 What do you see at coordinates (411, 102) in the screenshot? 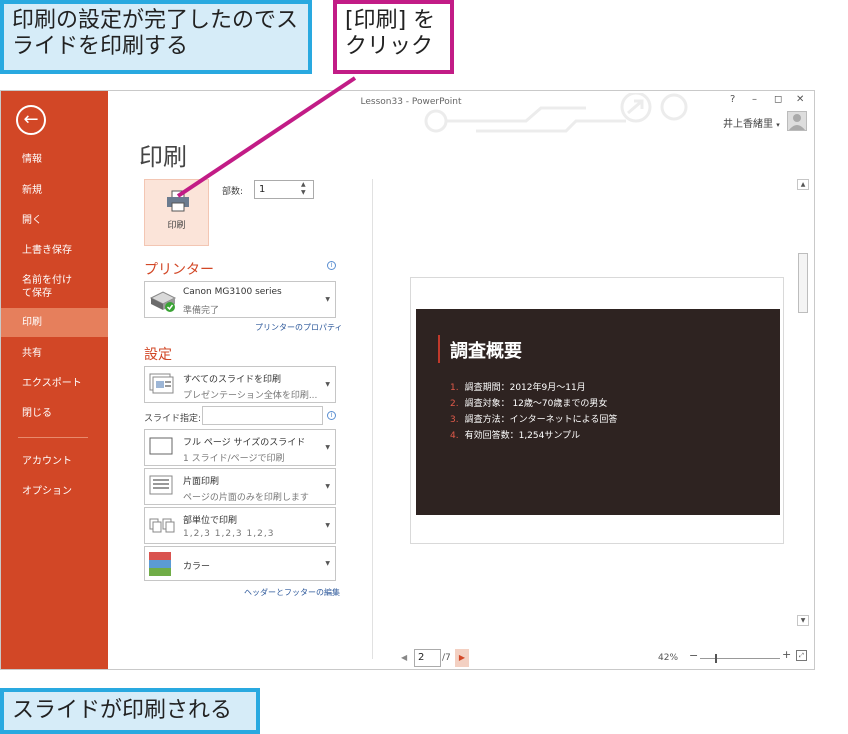
I see `window-title: Lesson33 - PowerPoint` at bounding box center [411, 102].